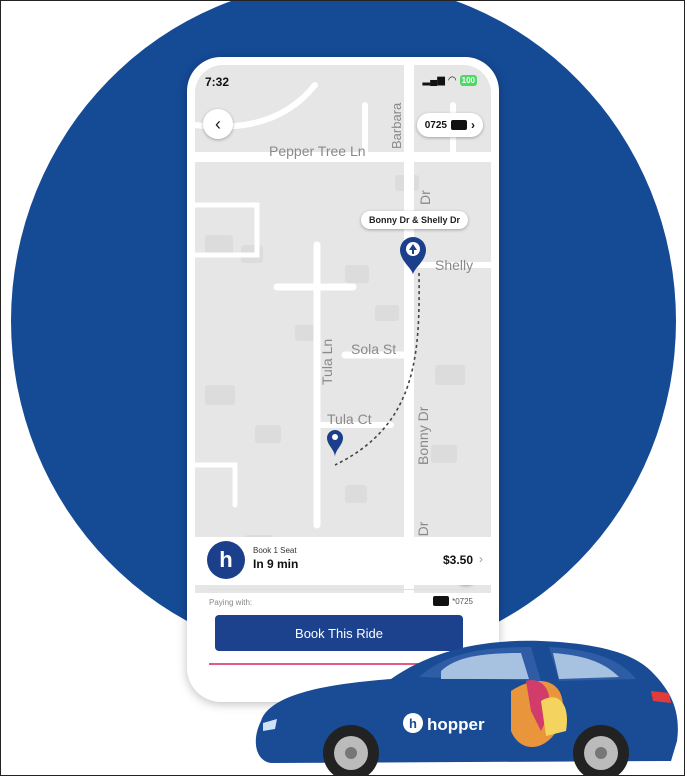  Describe the element at coordinates (343, 589) in the screenshot. I see `divider` at that location.